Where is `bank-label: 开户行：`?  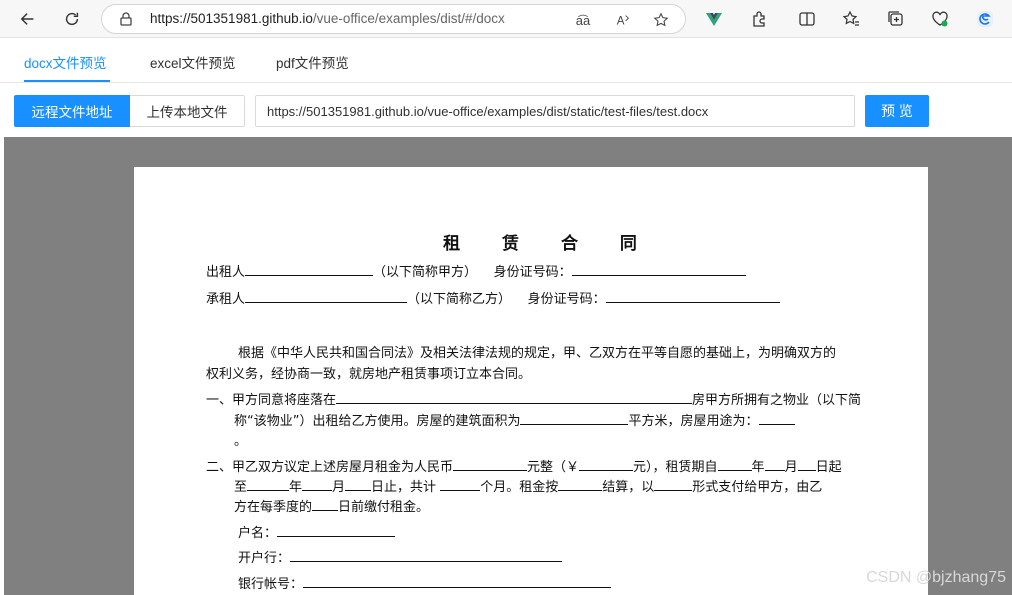 bank-label: 开户行： is located at coordinates (264, 558).